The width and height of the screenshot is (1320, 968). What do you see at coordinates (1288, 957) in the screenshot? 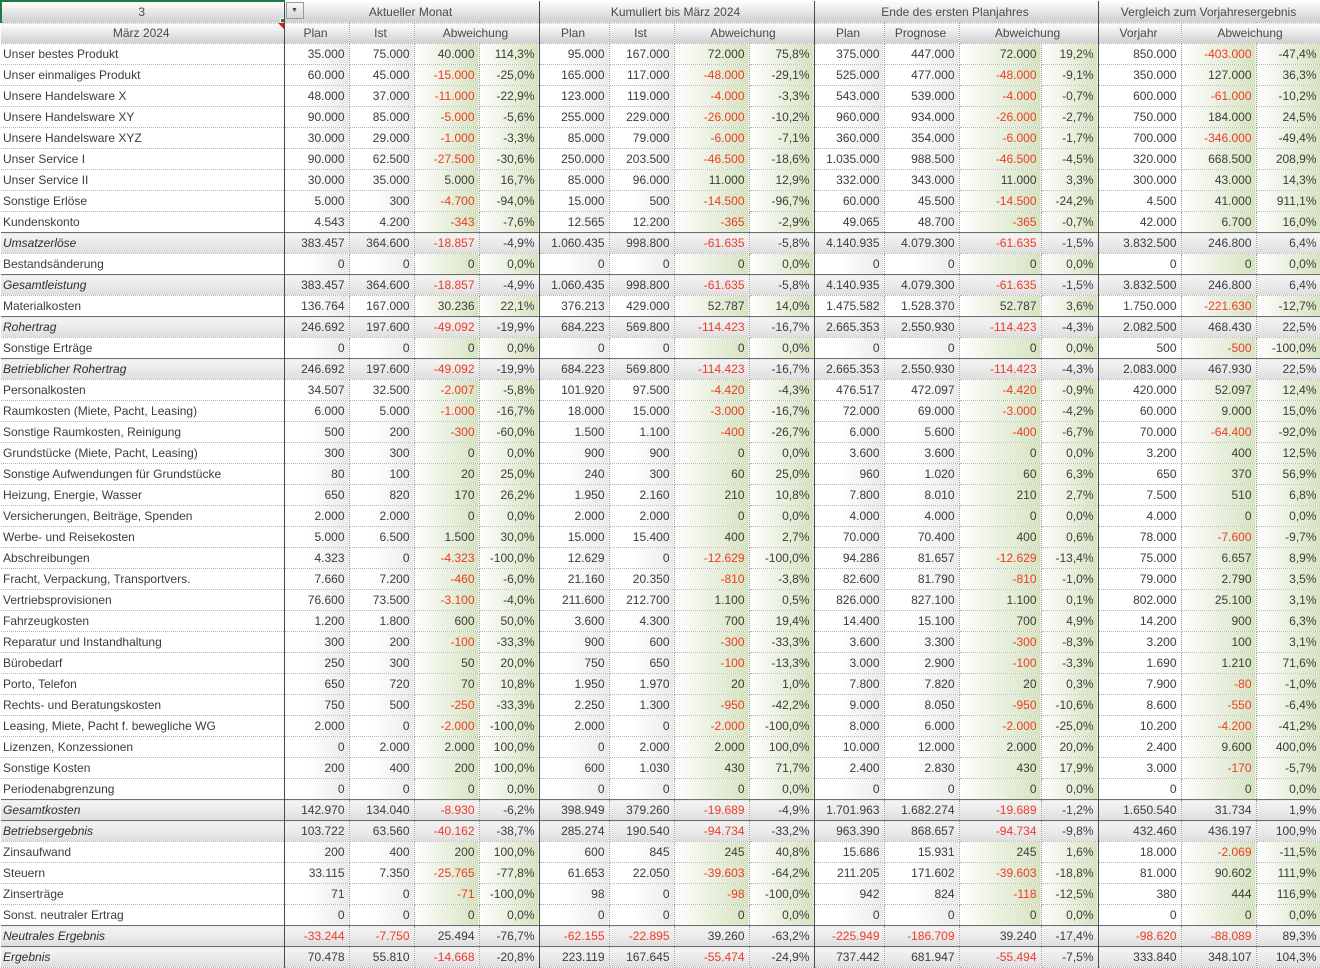
I see `value-cell-percent: 104,3%` at bounding box center [1288, 957].